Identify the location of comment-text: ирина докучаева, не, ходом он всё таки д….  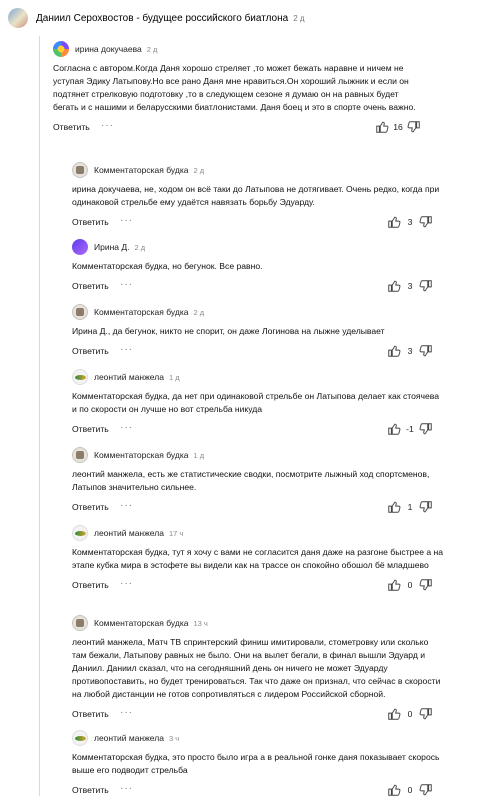
(256, 195).